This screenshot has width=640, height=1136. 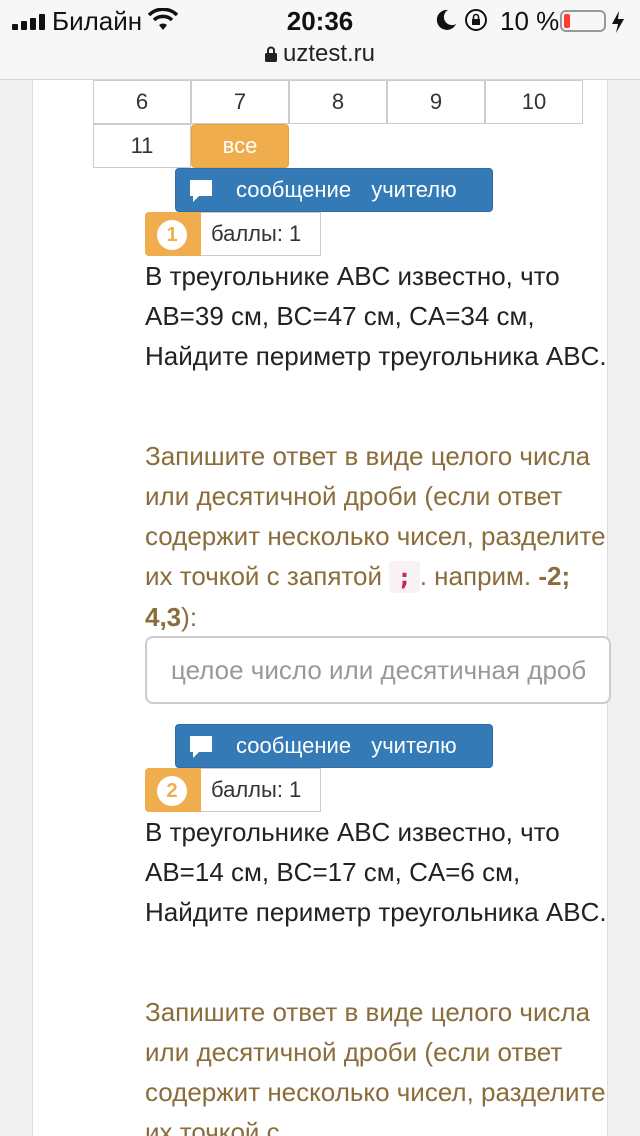 I want to click on url-text: uztest.ru, so click(x=329, y=53).